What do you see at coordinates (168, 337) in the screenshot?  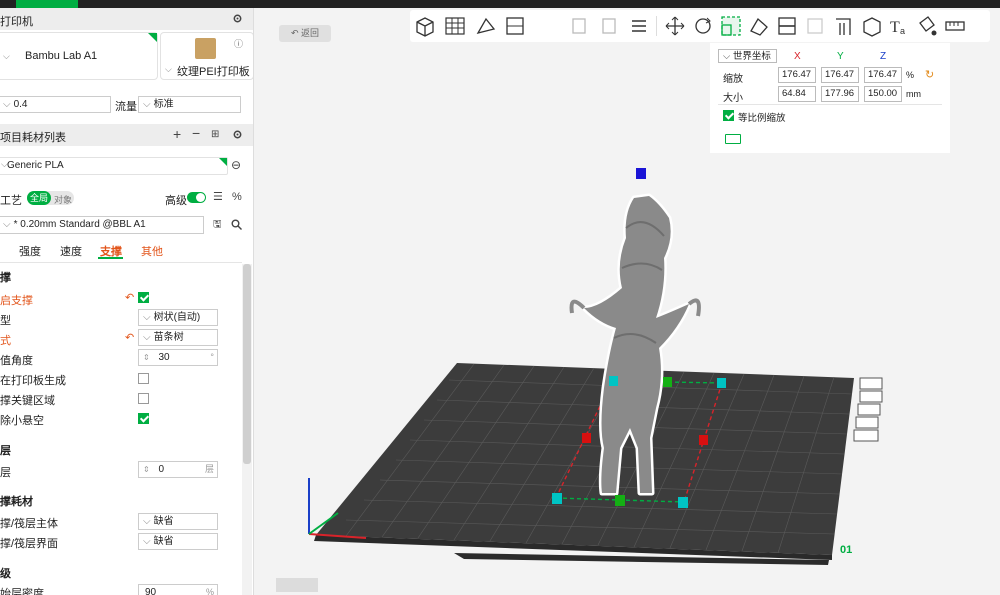 I see `support-style-value: 苗条树` at bounding box center [168, 337].